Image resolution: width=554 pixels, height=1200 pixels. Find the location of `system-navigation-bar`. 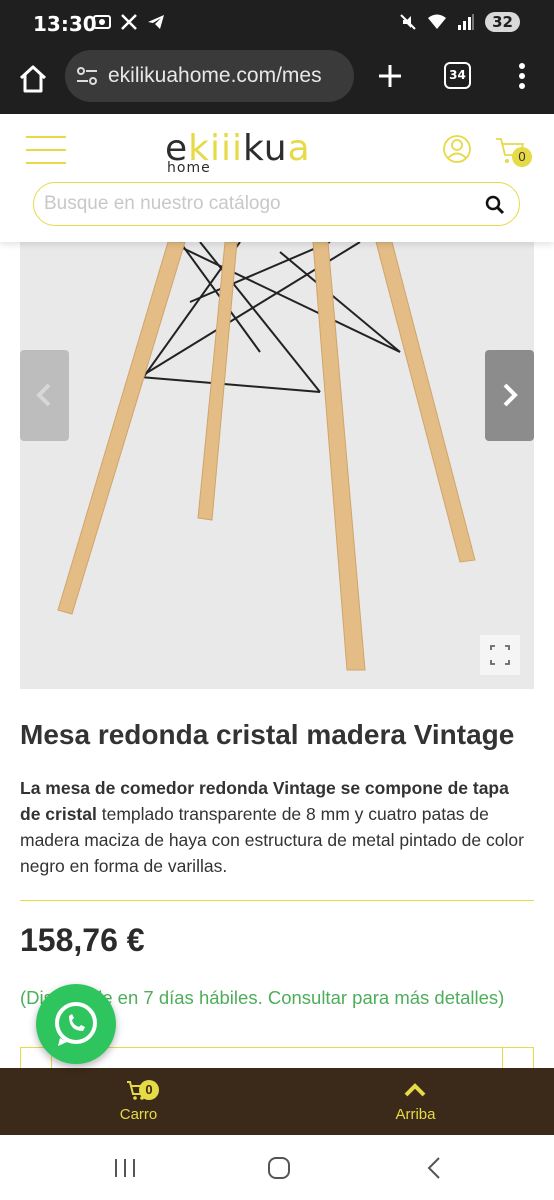

system-navigation-bar is located at coordinates (277, 1167).